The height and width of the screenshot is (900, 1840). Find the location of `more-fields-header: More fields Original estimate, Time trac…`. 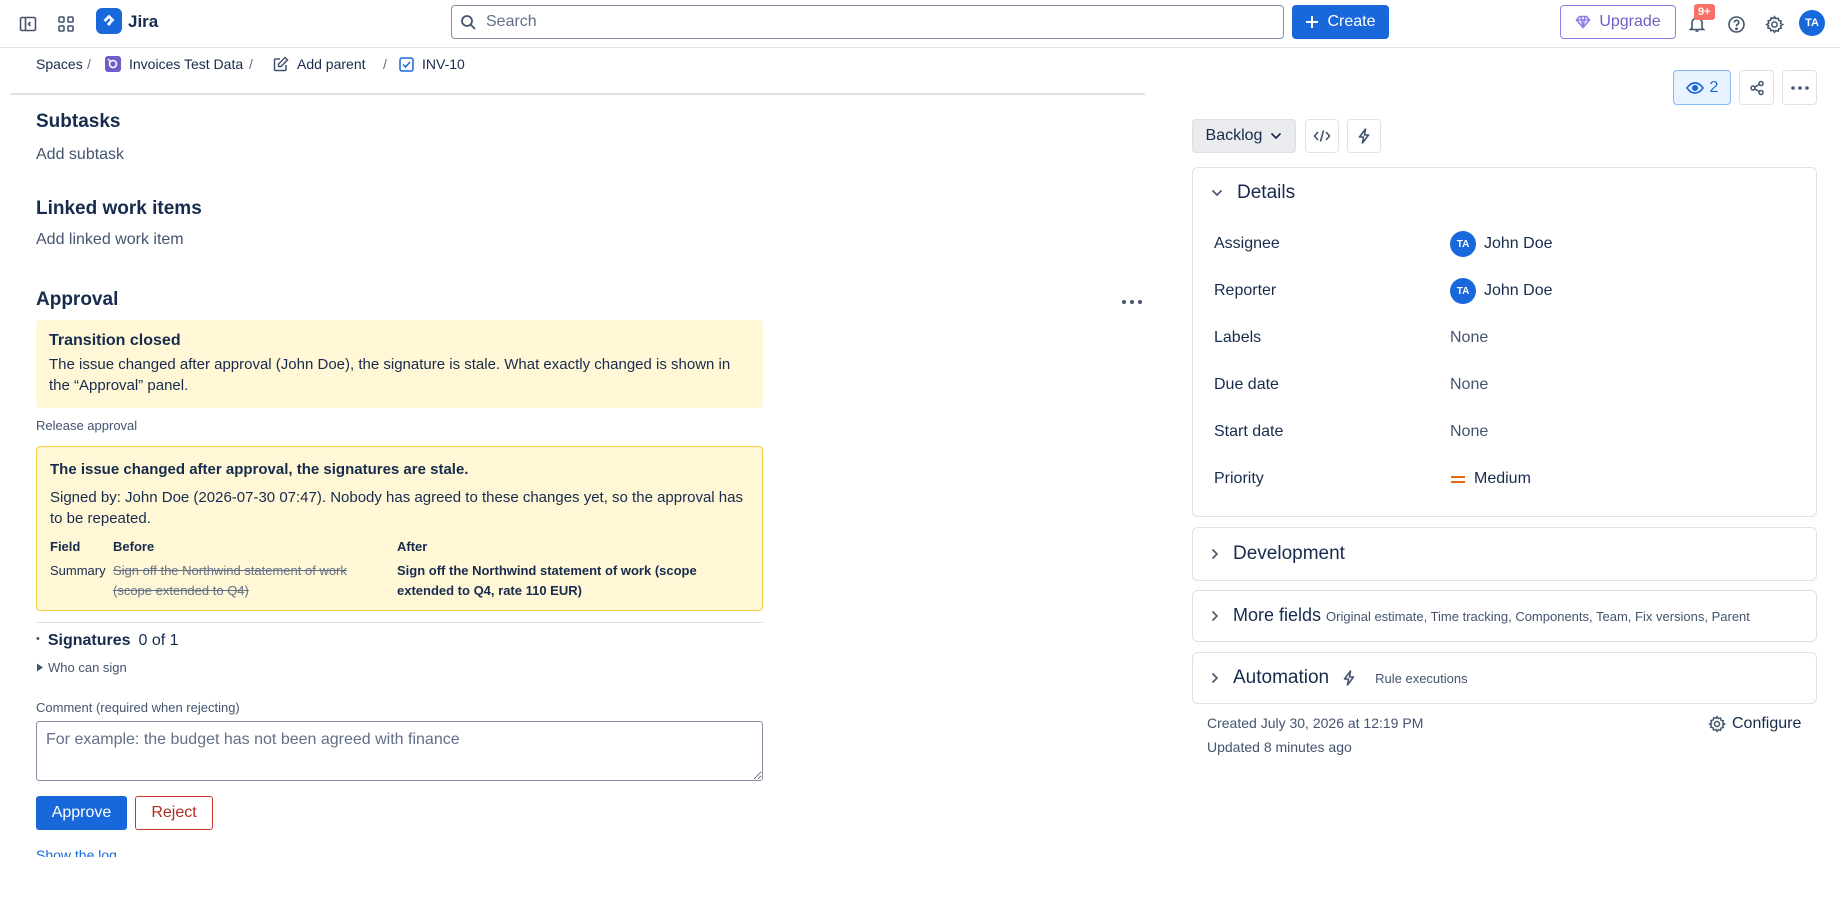

more-fields-header: More fields Original estimate, Time trac… is located at coordinates (1480, 615).